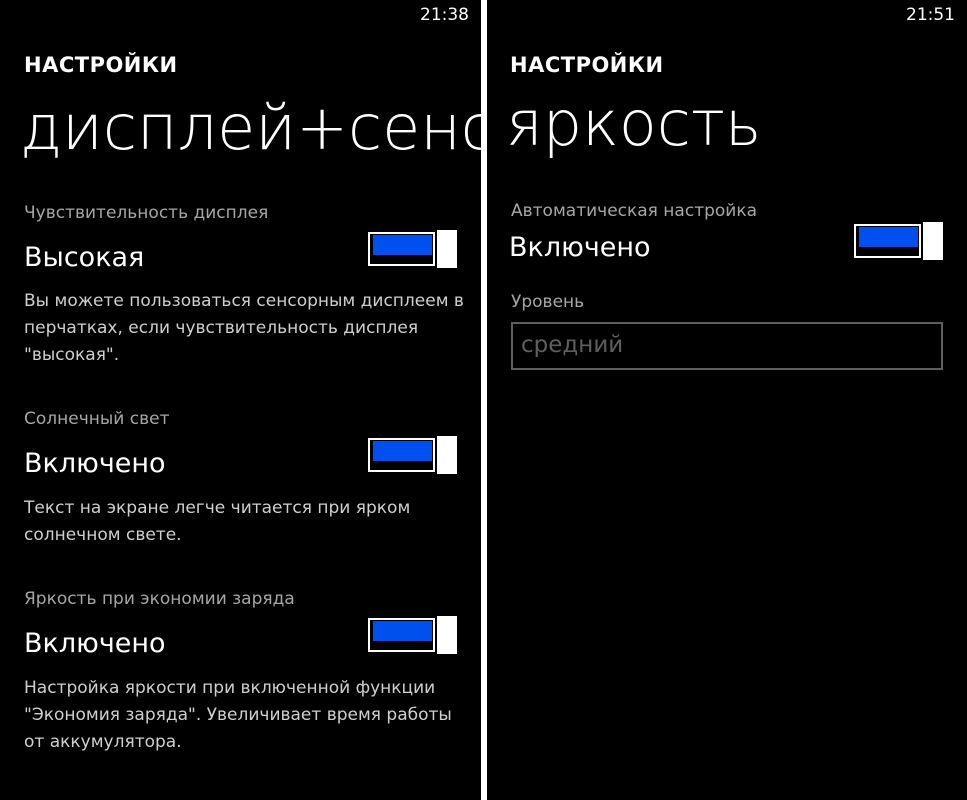 The width and height of the screenshot is (967, 800). I want to click on status-bar-clock: 21:38, so click(444, 15).